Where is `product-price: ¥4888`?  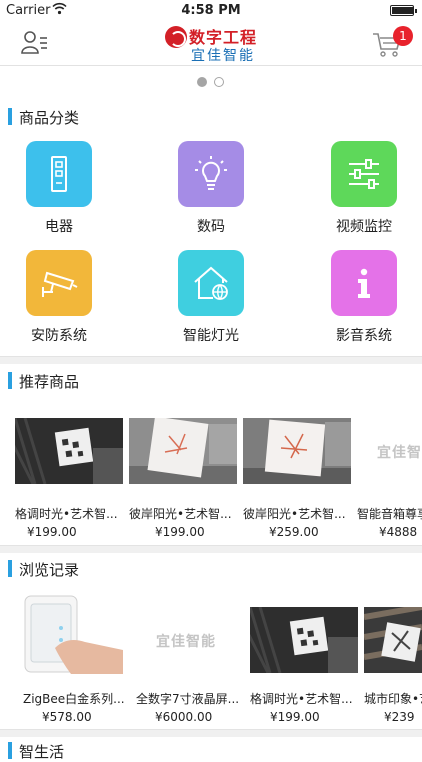
product-price: ¥4888 is located at coordinates (398, 532).